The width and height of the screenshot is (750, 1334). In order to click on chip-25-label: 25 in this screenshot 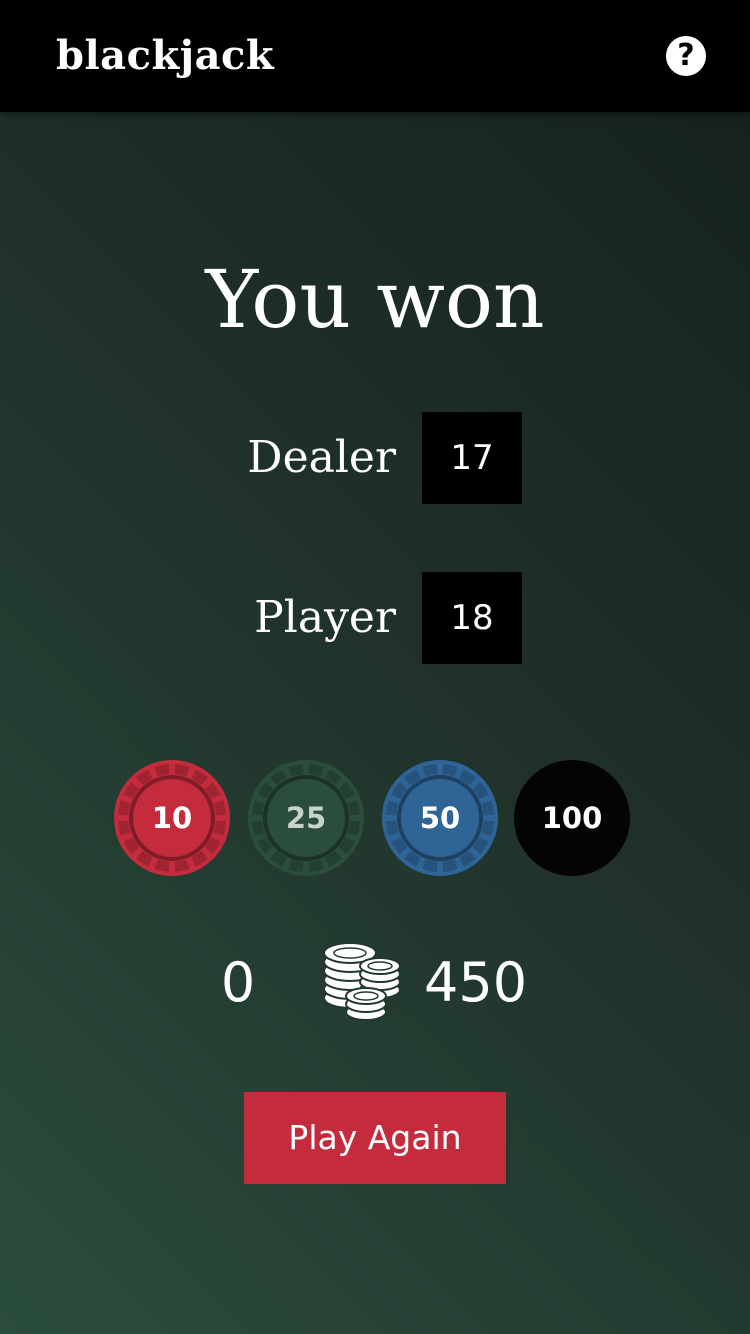, I will do `click(306, 818)`.